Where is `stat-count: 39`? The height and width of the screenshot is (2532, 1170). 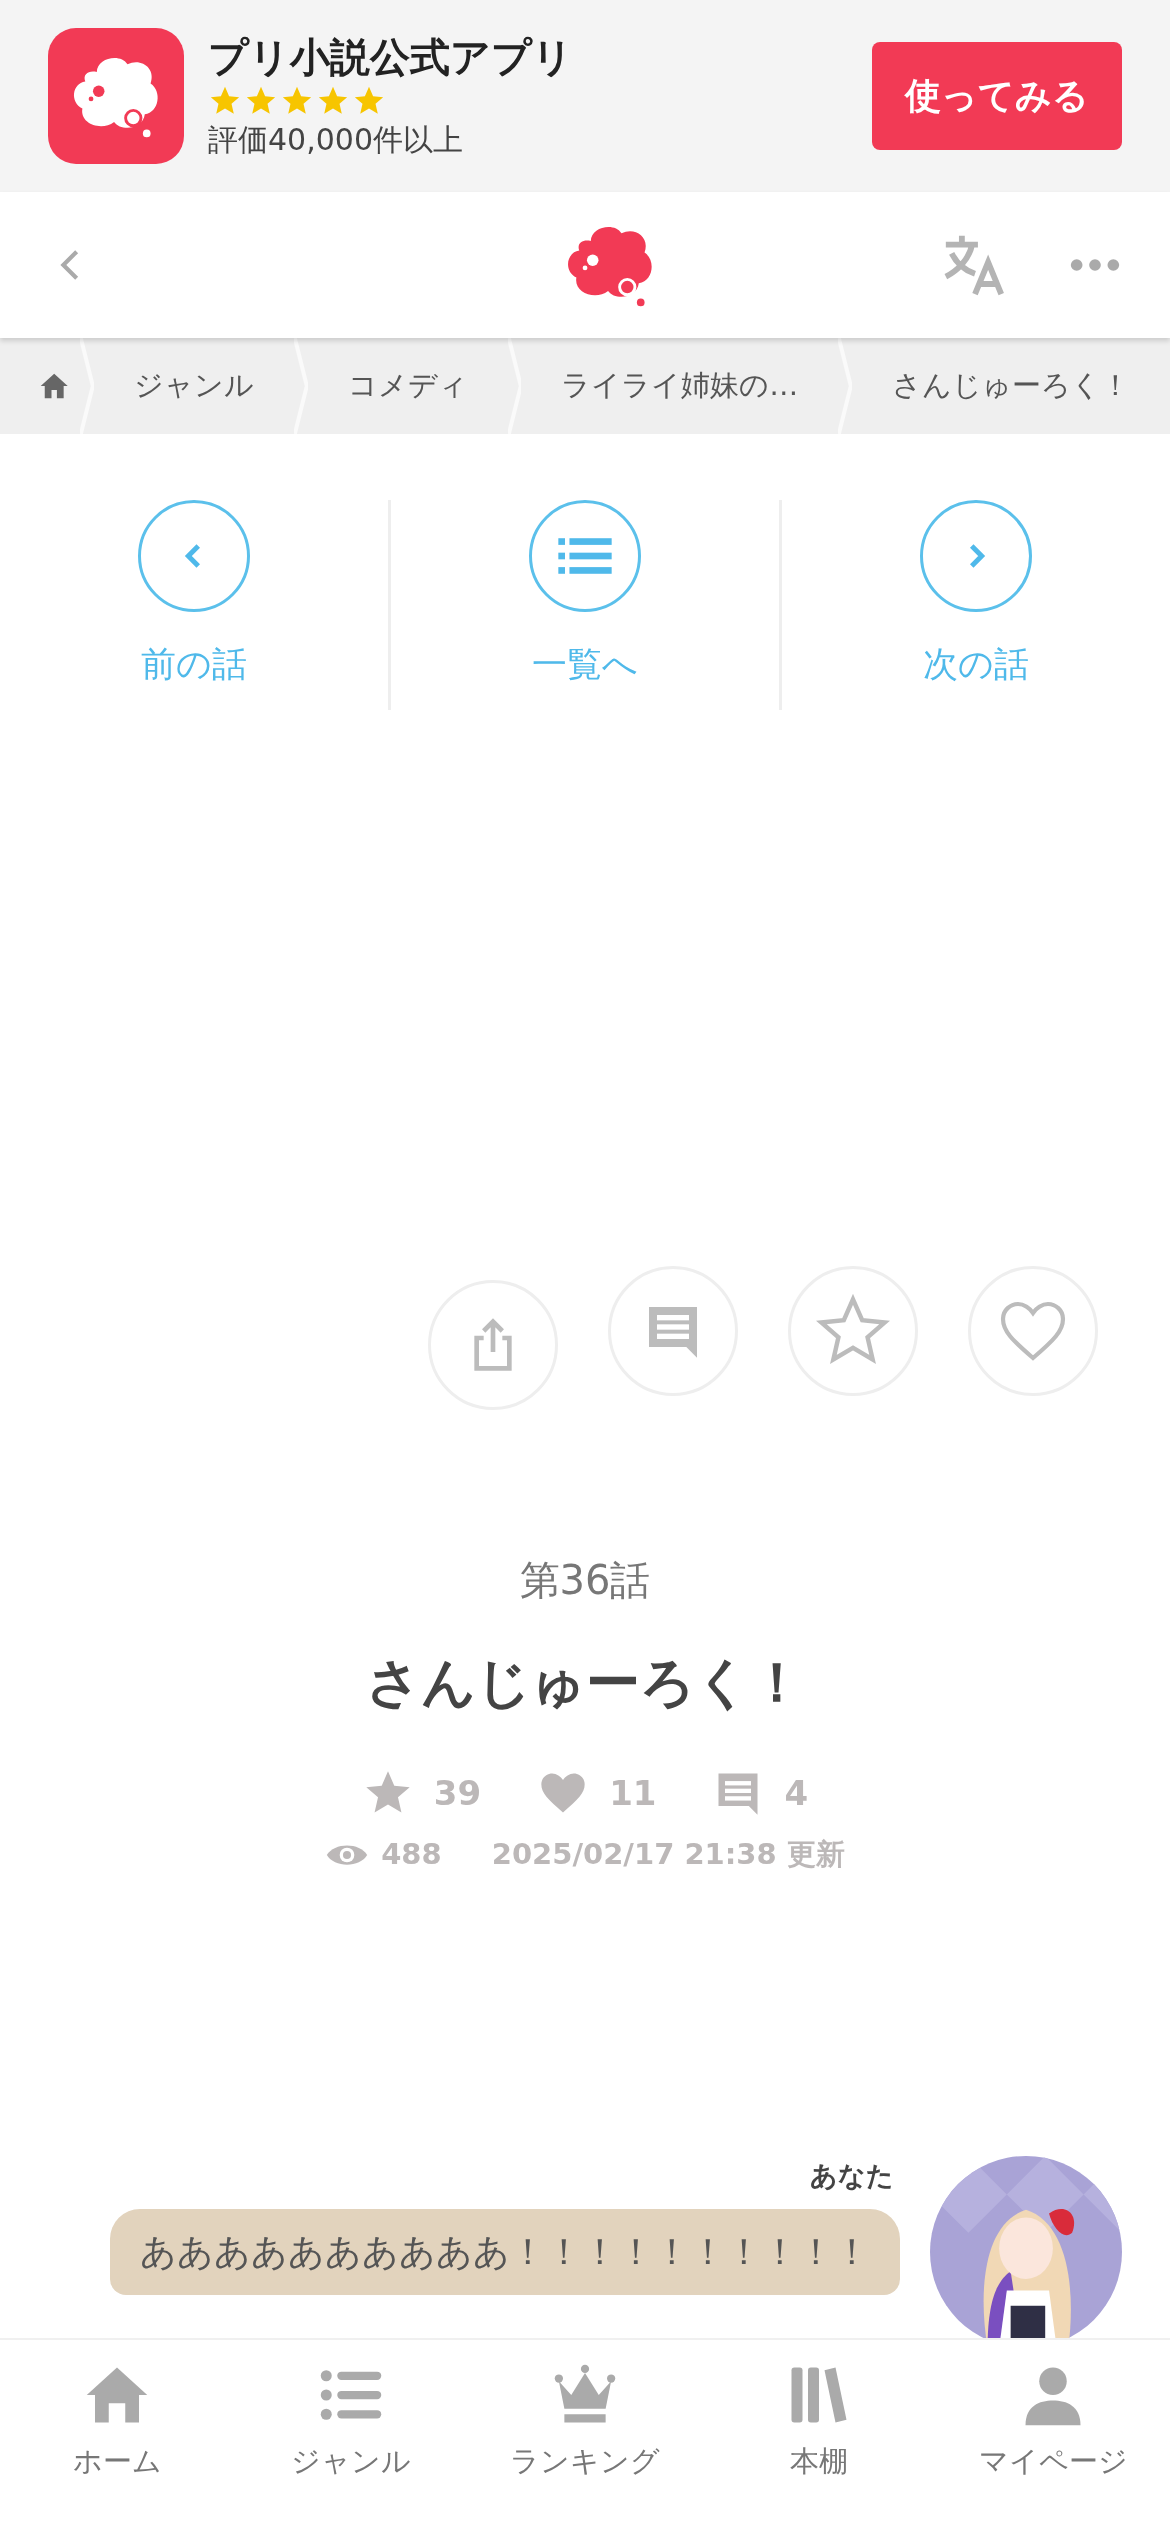
stat-count: 39 is located at coordinates (457, 1793).